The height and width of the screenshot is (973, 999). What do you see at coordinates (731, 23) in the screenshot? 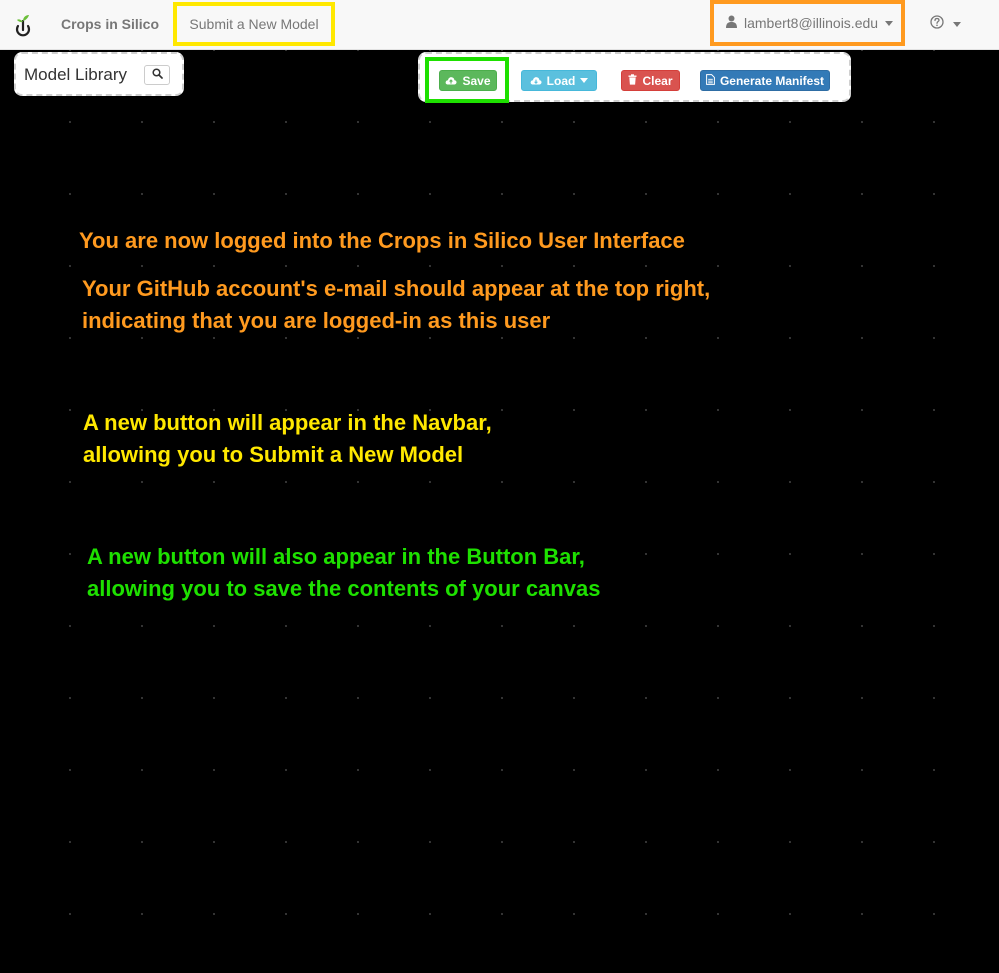
I see `user-icon` at bounding box center [731, 23].